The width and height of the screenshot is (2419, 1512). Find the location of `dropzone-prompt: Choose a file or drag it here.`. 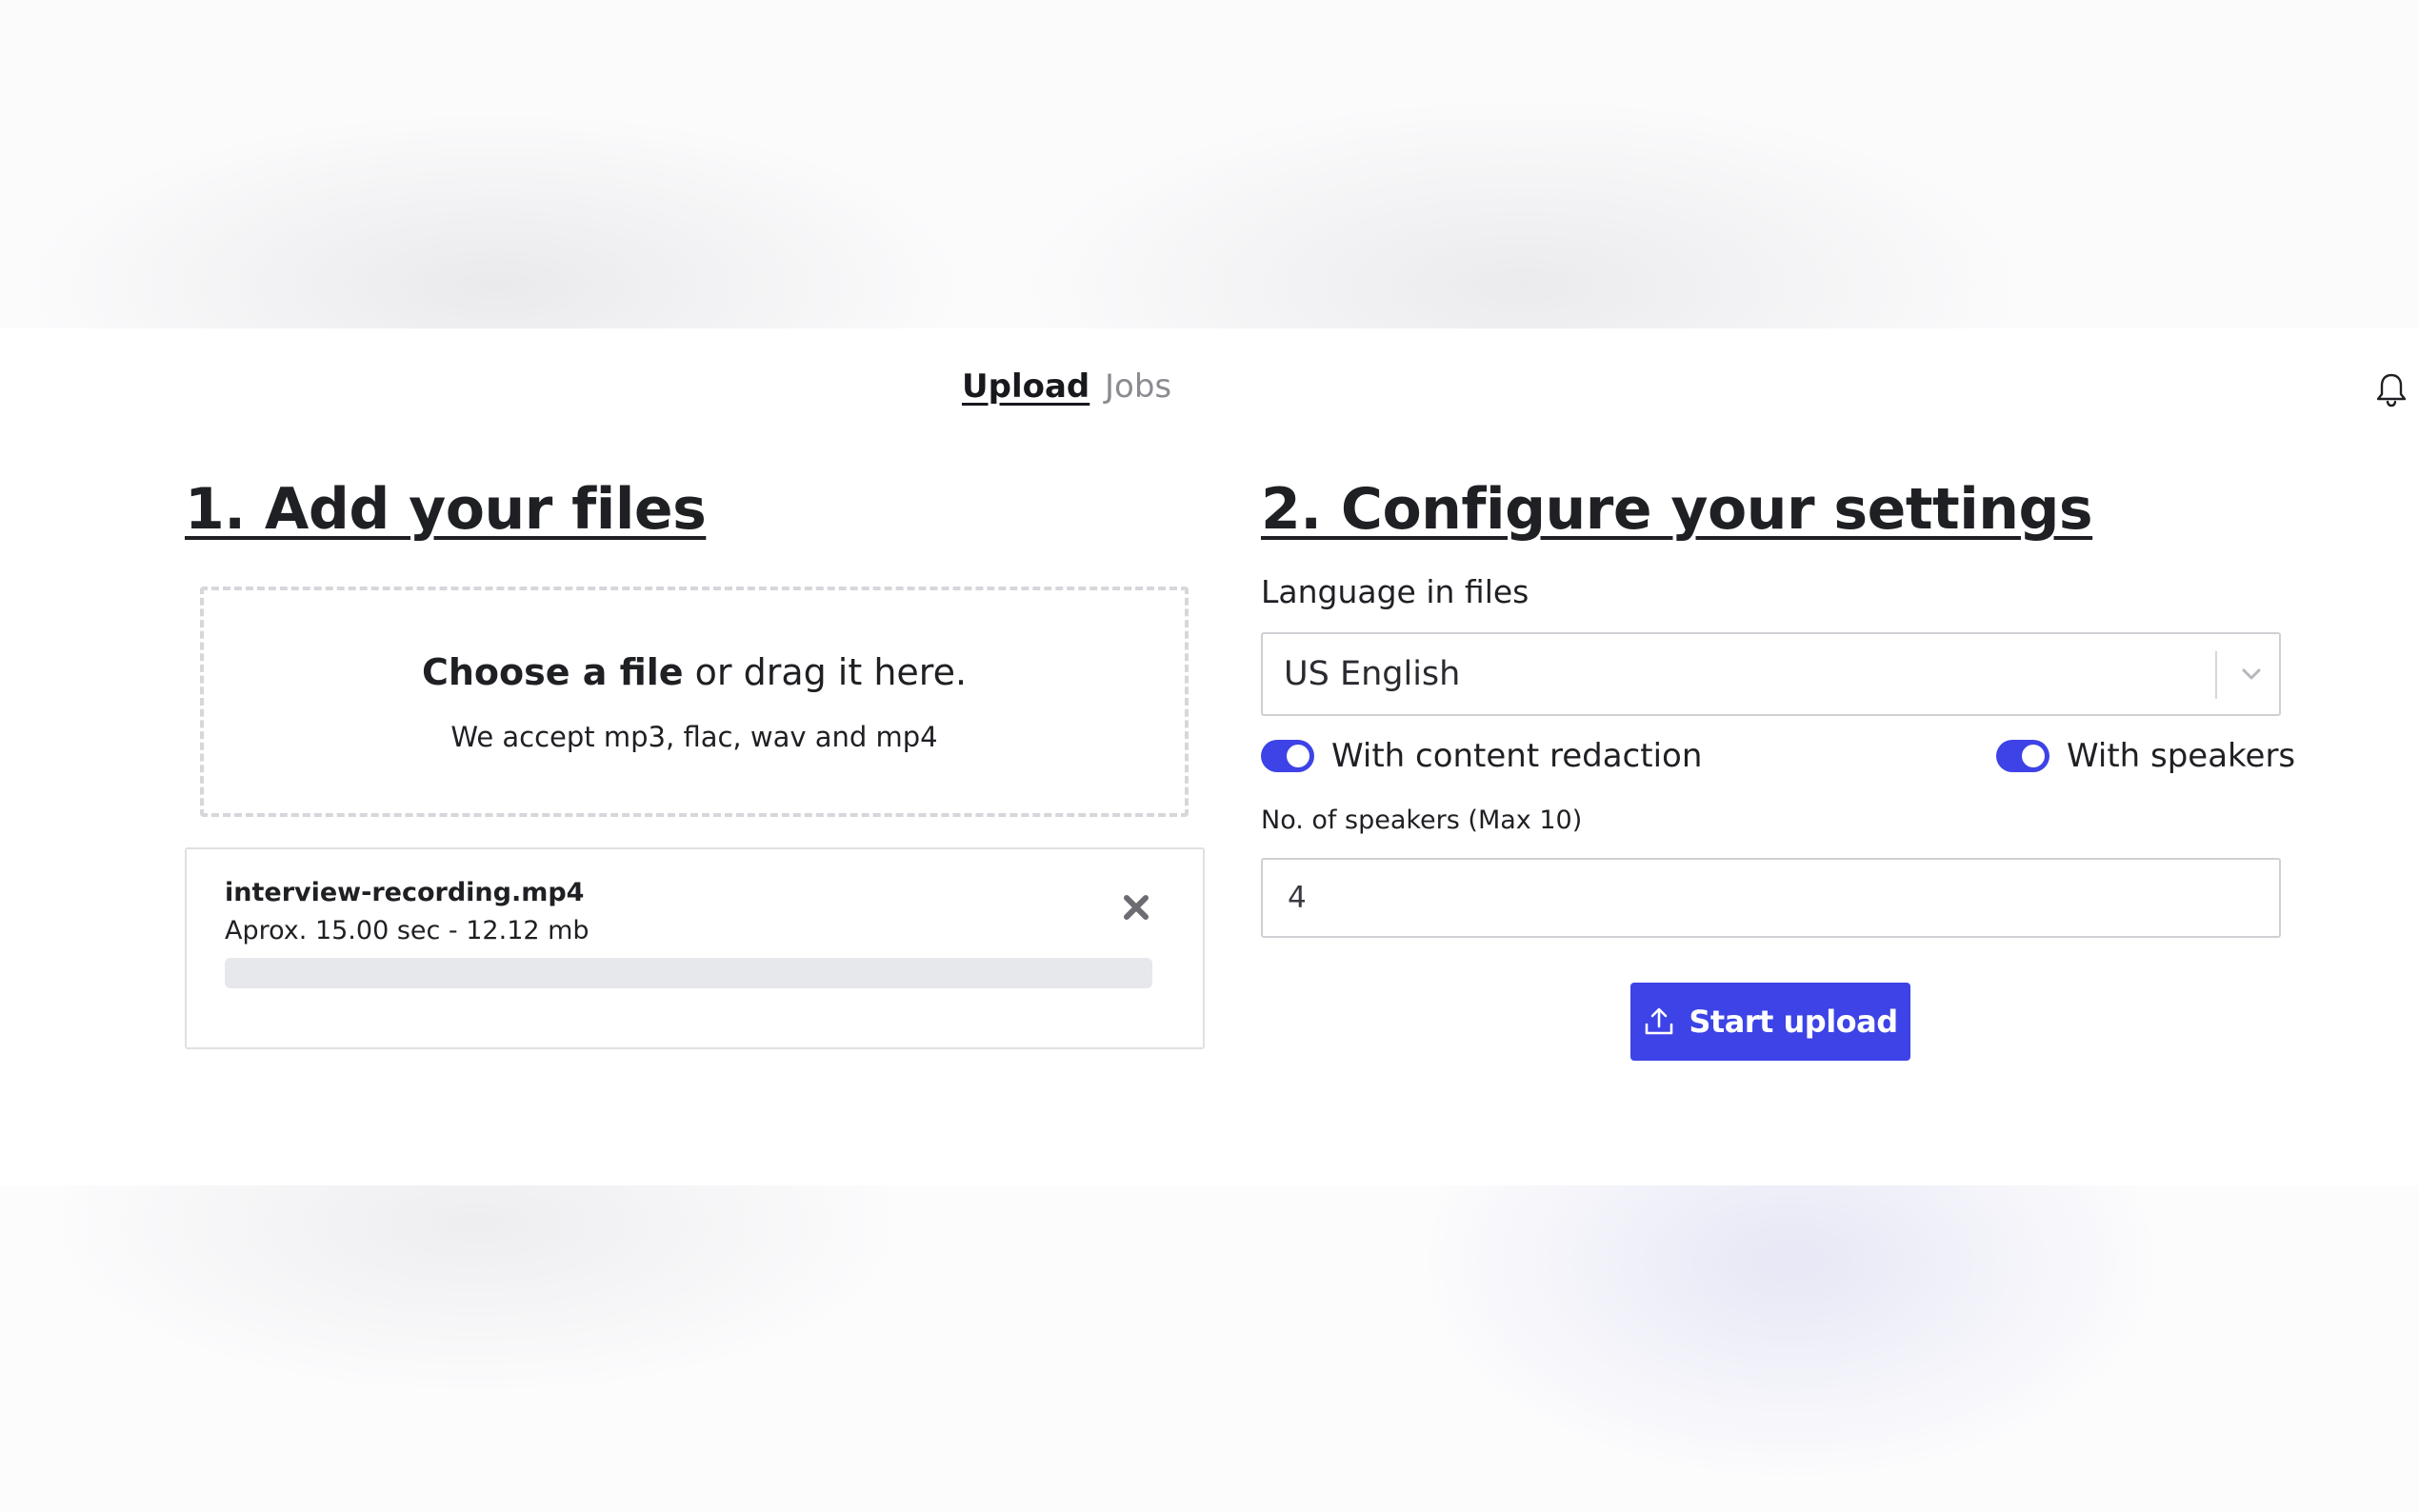

dropzone-prompt: Choose a file or drag it here. is located at coordinates (694, 672).